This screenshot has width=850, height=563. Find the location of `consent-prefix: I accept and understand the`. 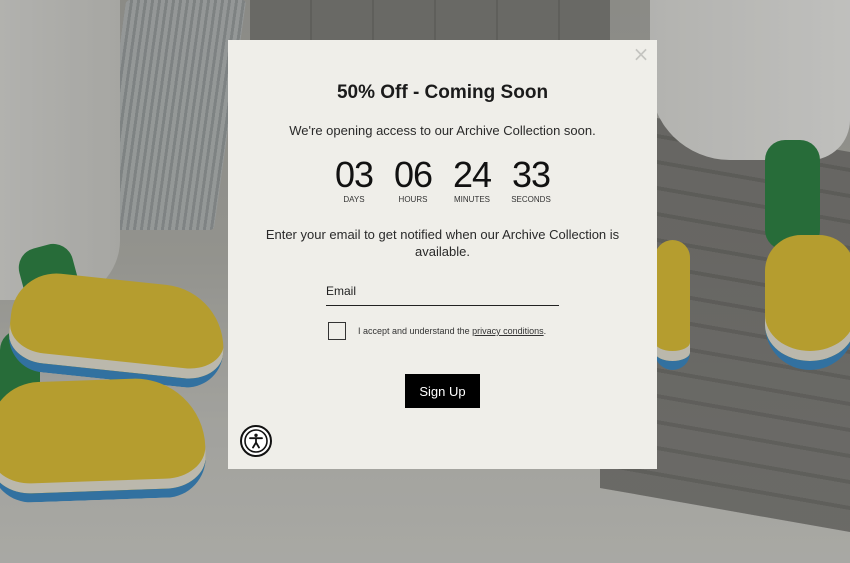

consent-prefix: I accept and understand the is located at coordinates (415, 331).